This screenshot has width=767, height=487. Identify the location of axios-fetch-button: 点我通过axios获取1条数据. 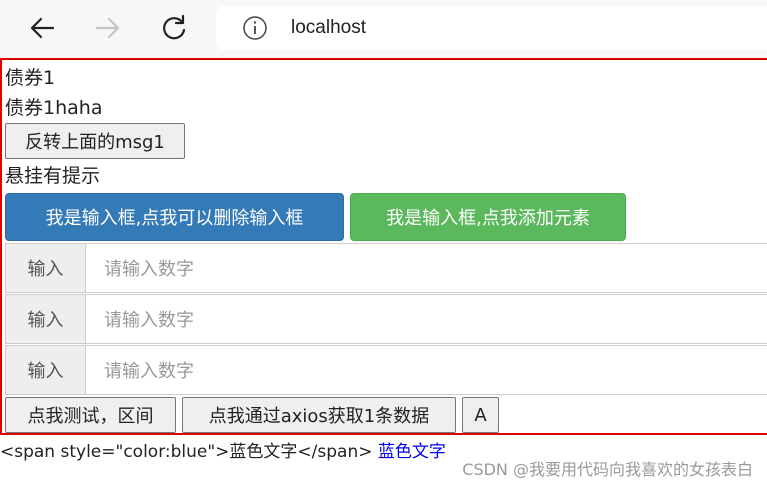
(319, 415).